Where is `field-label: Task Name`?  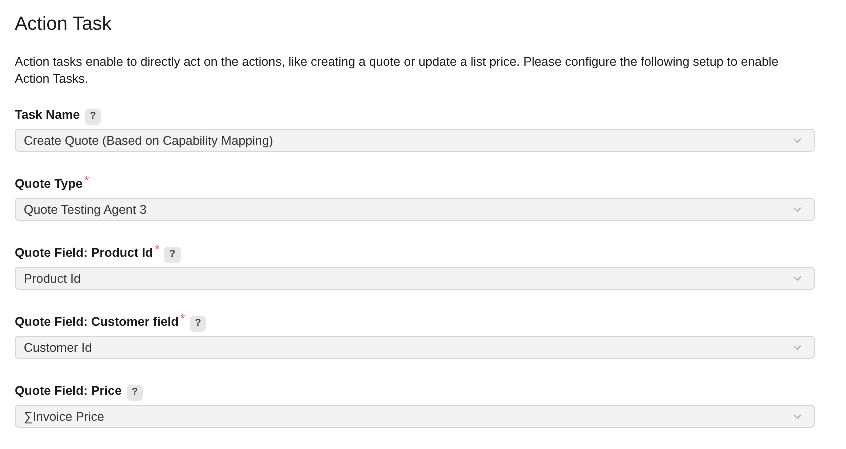
field-label: Task Name is located at coordinates (47, 115).